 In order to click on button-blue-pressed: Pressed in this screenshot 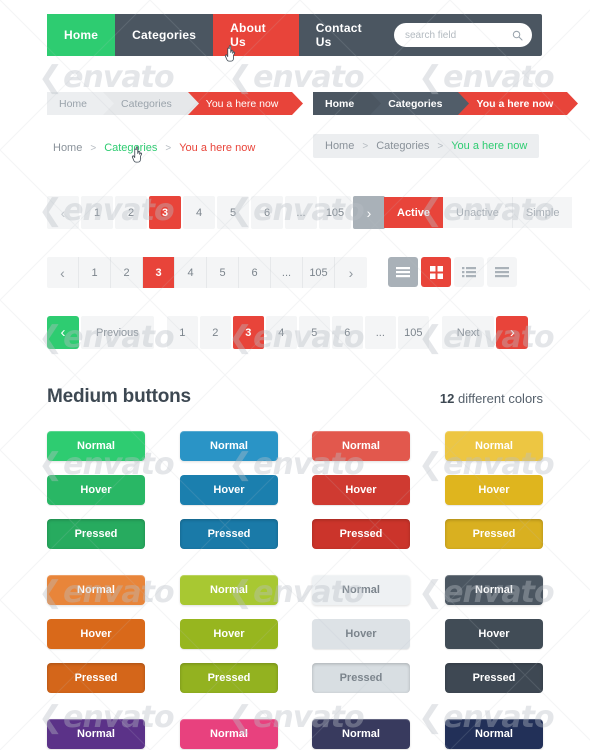, I will do `click(229, 534)`.